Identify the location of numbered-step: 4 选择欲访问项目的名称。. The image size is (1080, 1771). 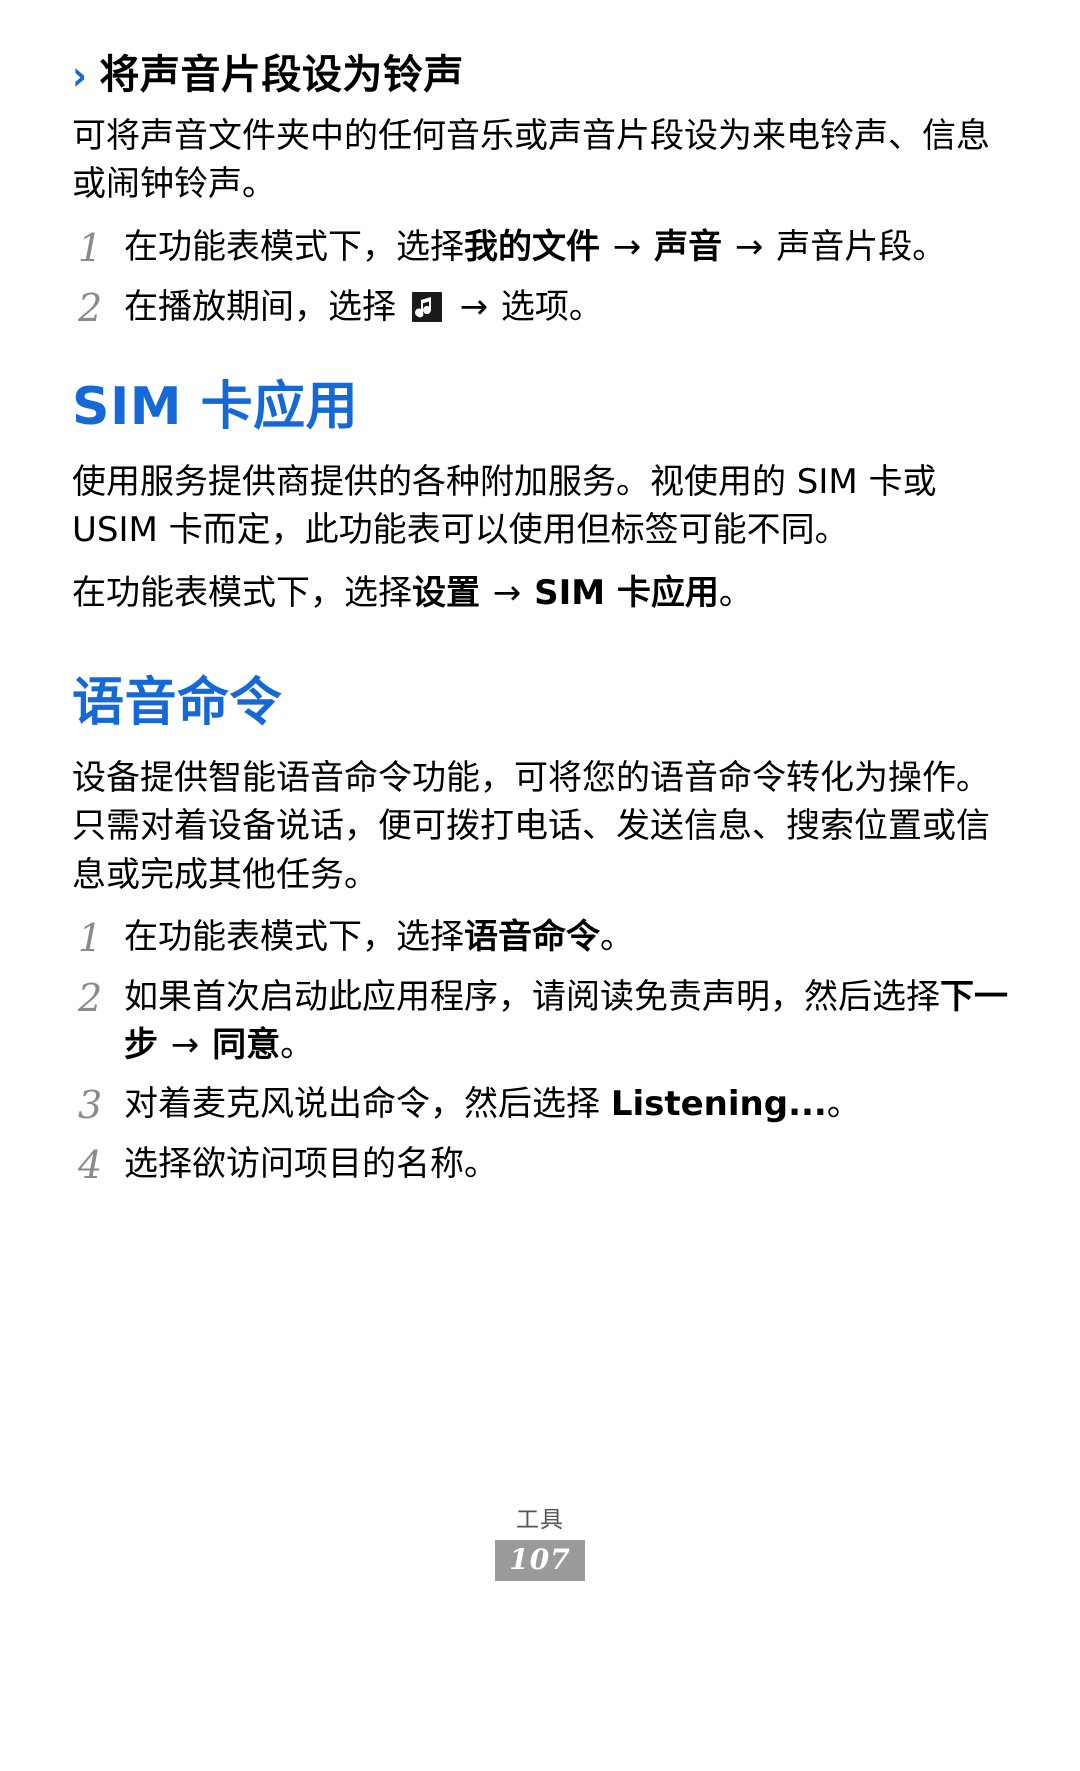
(540, 1165).